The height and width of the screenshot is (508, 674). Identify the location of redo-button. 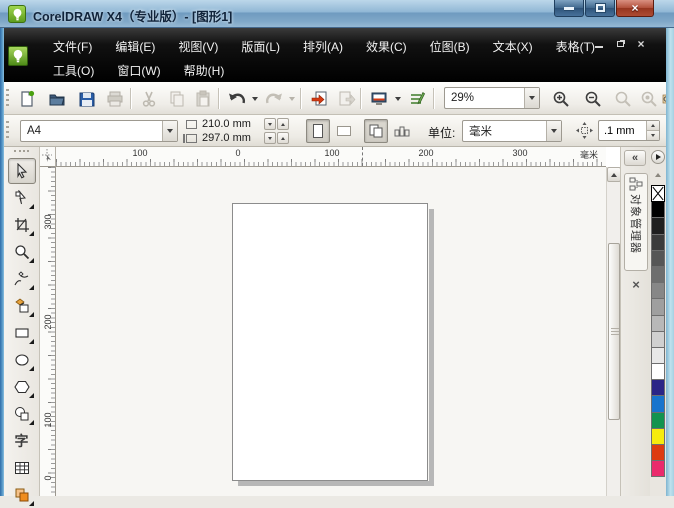
(274, 98).